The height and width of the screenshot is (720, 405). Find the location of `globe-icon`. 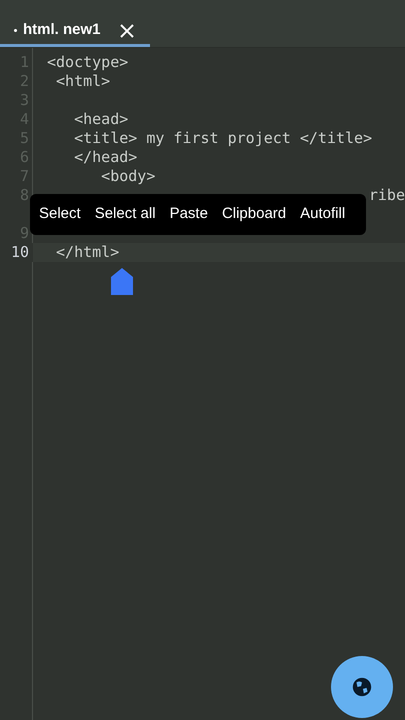

globe-icon is located at coordinates (362, 687).